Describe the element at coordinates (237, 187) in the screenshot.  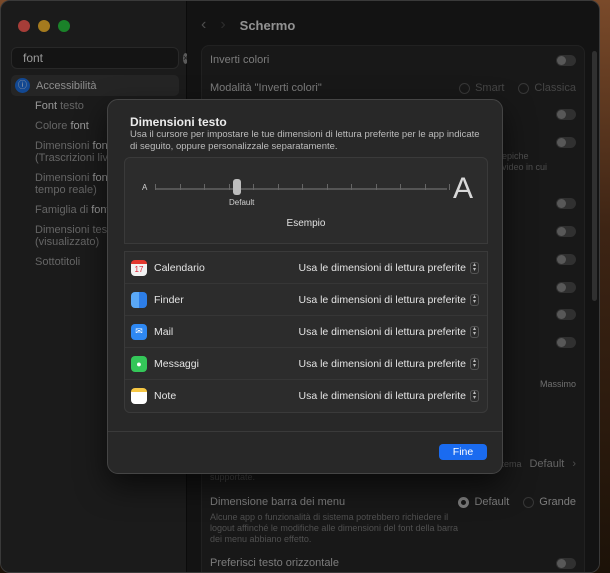
I see `text-size-slider-knob` at that location.